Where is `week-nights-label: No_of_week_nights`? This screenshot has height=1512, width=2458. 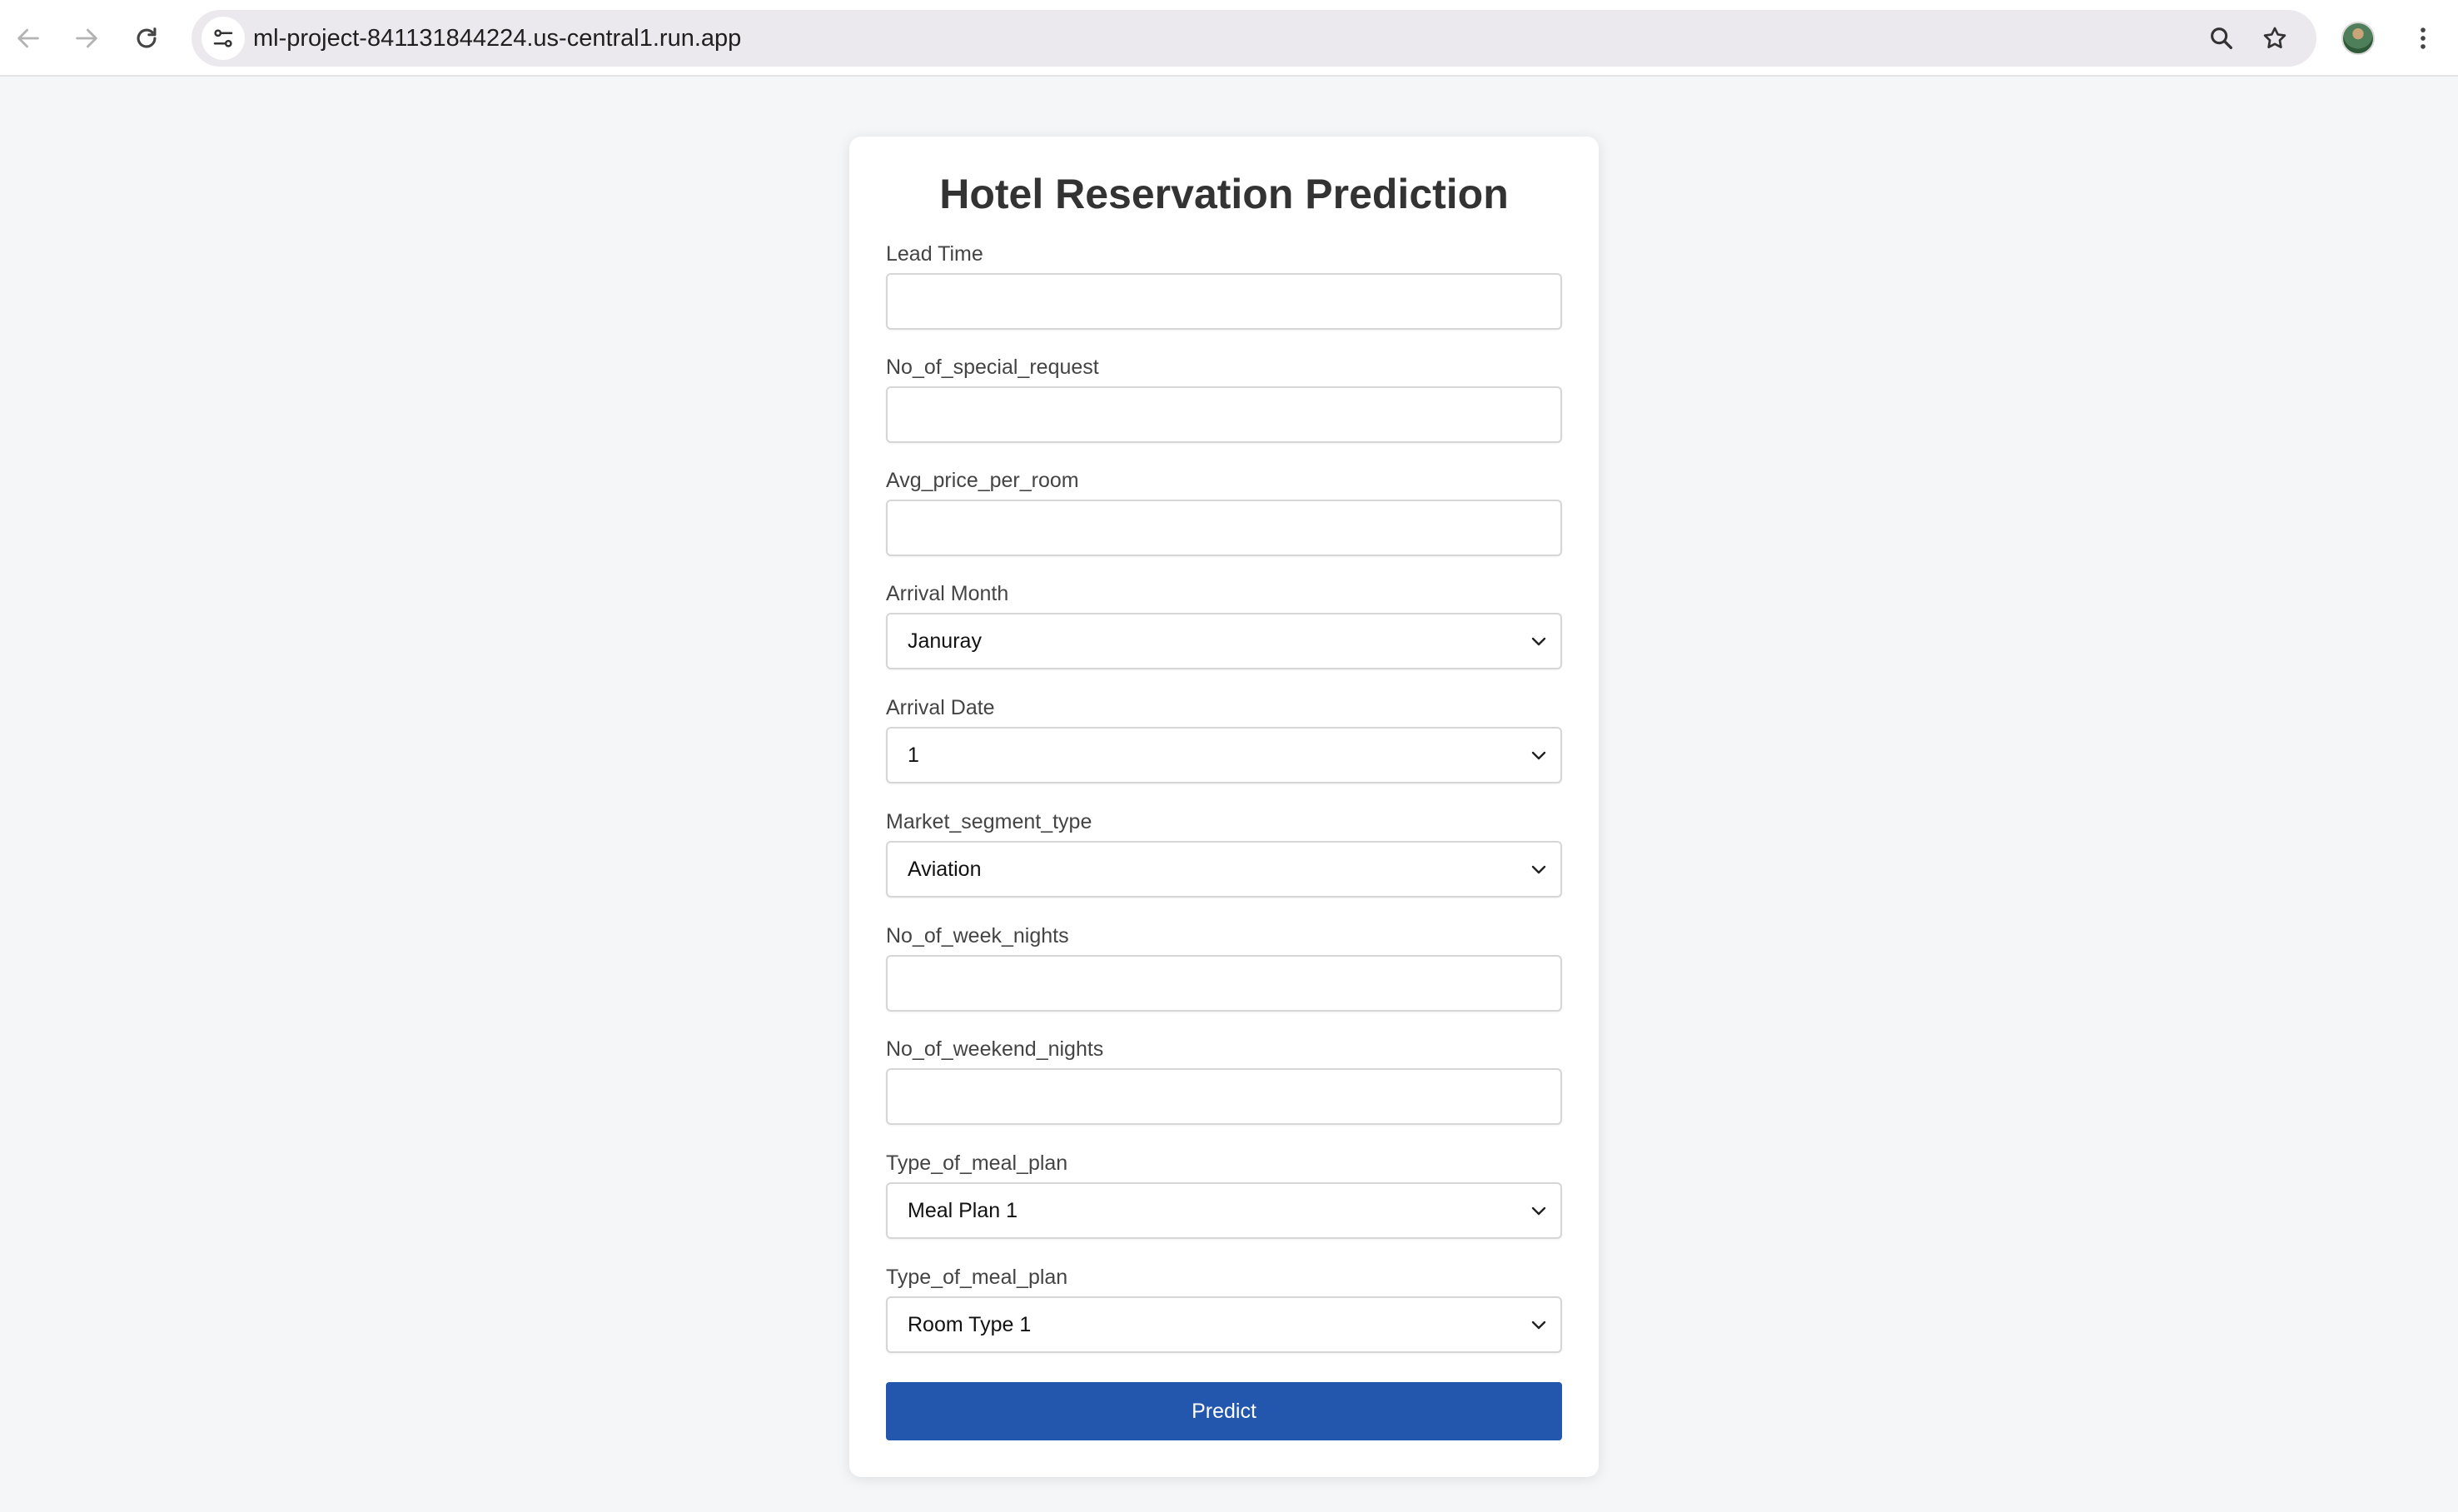
week-nights-label: No_of_week_nights is located at coordinates (977, 936).